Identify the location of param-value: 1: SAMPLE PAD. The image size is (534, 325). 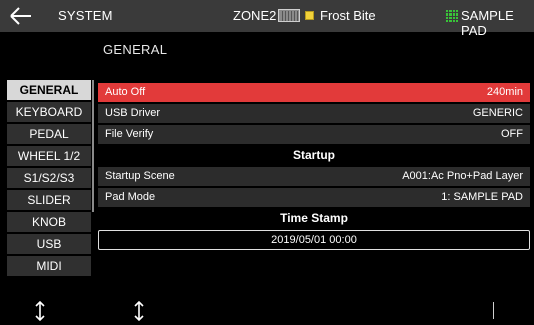
(482, 197).